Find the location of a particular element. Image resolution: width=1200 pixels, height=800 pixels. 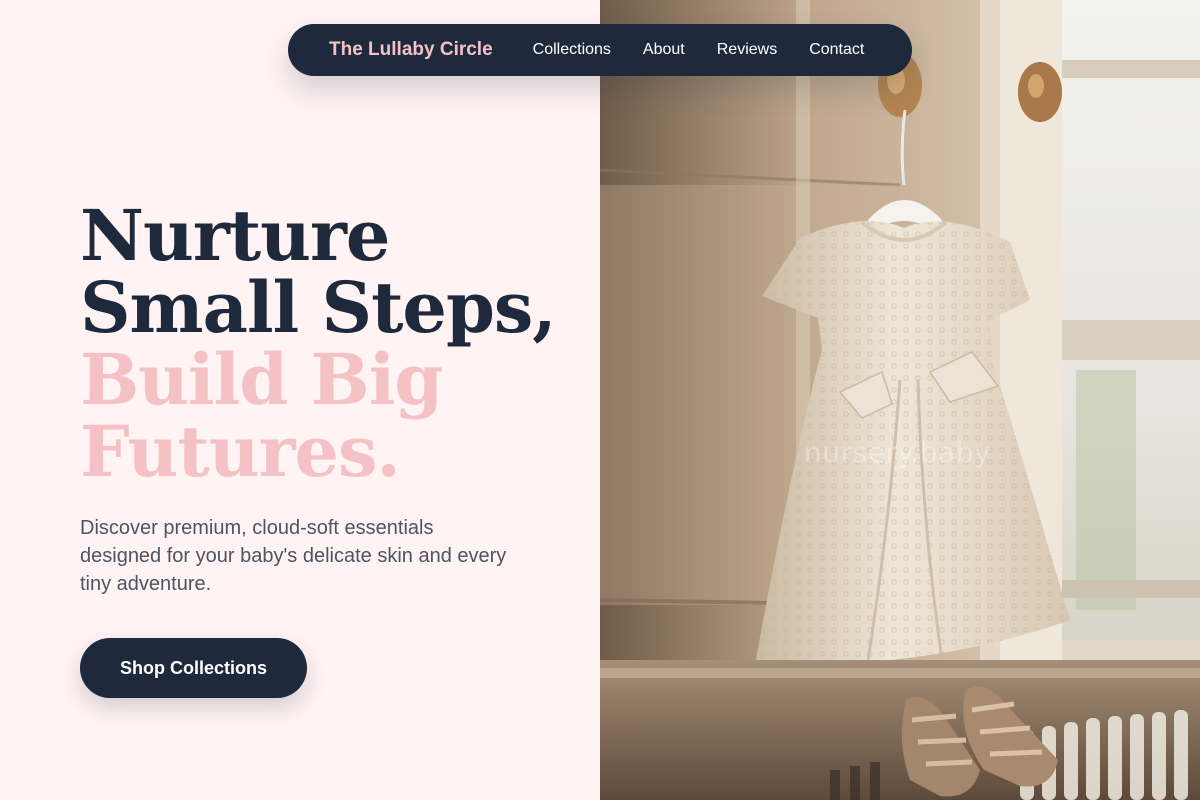

nav-link-reviews: Reviews is located at coordinates (747, 50).